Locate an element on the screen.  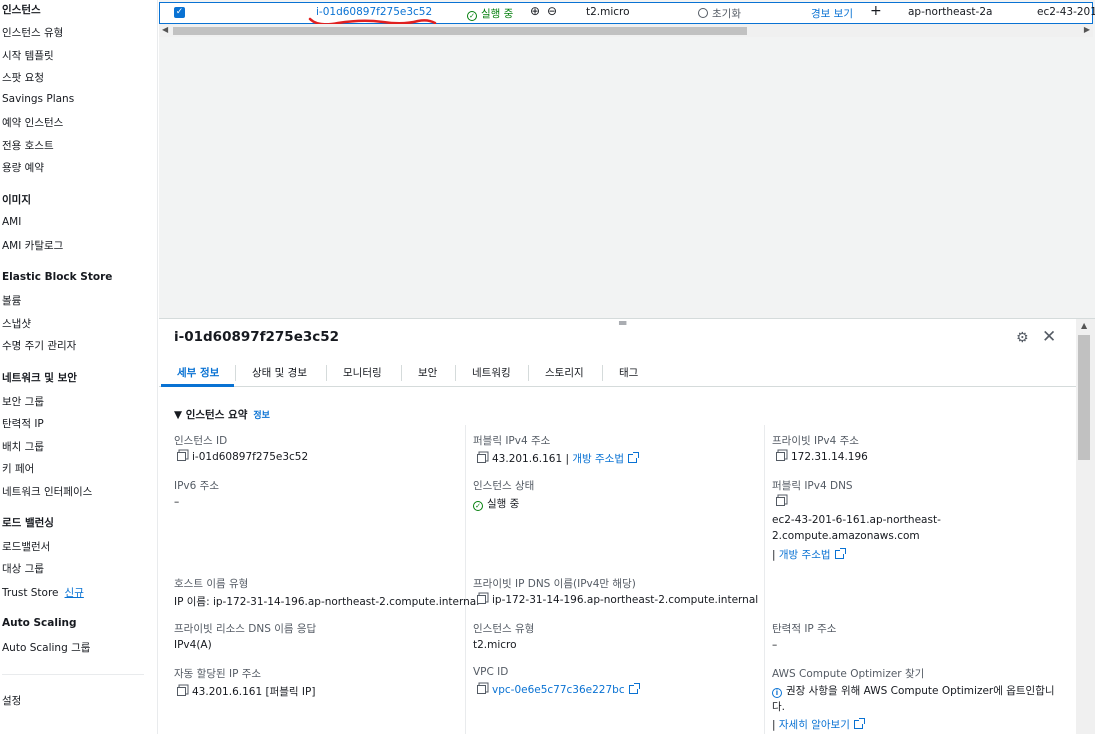
zoom-in-icon: ⊕ is located at coordinates (535, 11).